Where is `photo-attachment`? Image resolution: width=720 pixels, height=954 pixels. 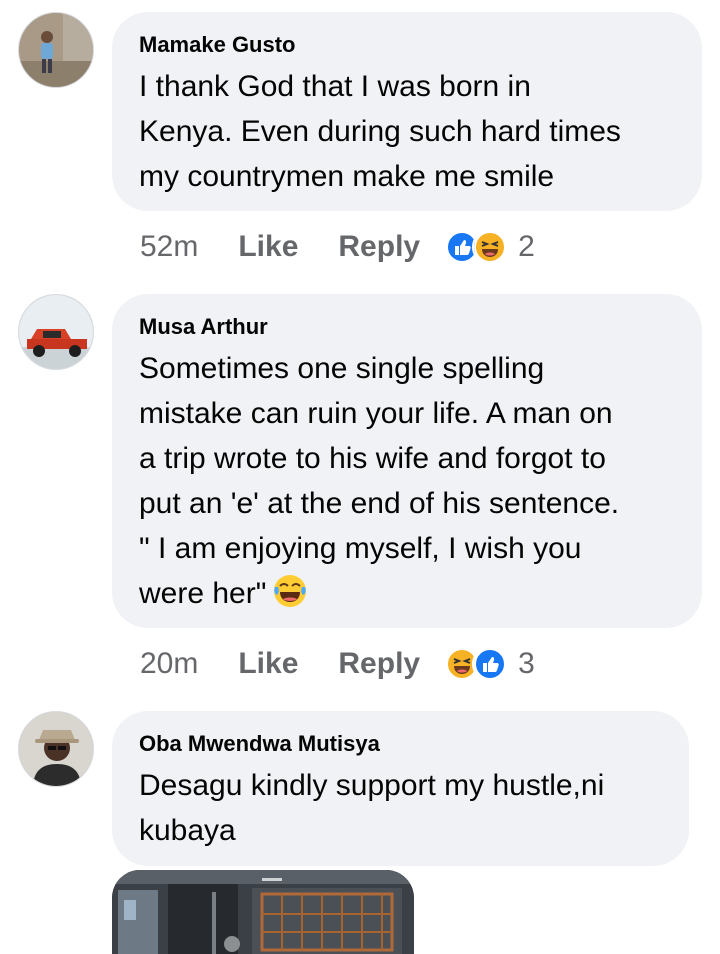 photo-attachment is located at coordinates (263, 912).